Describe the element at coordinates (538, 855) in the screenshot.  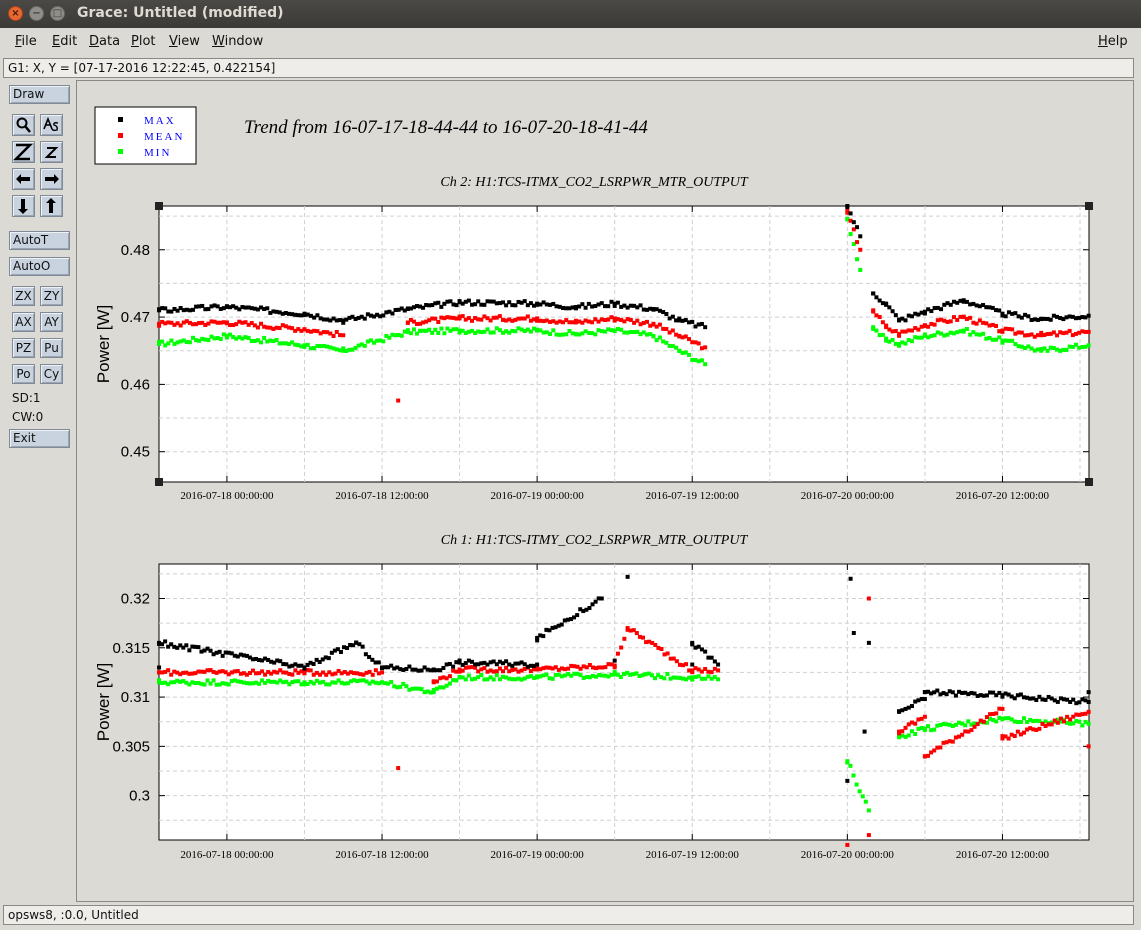
I see `x-tick-label: 2016-07-19 00:00:00` at that location.